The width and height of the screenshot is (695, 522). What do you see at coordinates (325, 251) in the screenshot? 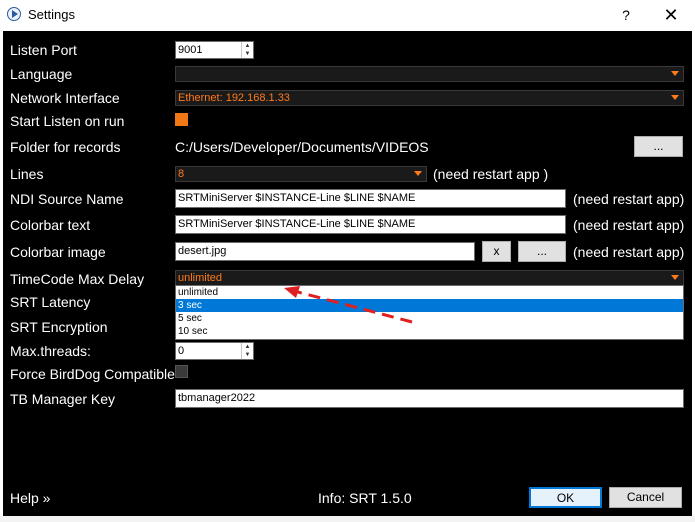
I see `colorbar-image-input: desert.jpg` at bounding box center [325, 251].